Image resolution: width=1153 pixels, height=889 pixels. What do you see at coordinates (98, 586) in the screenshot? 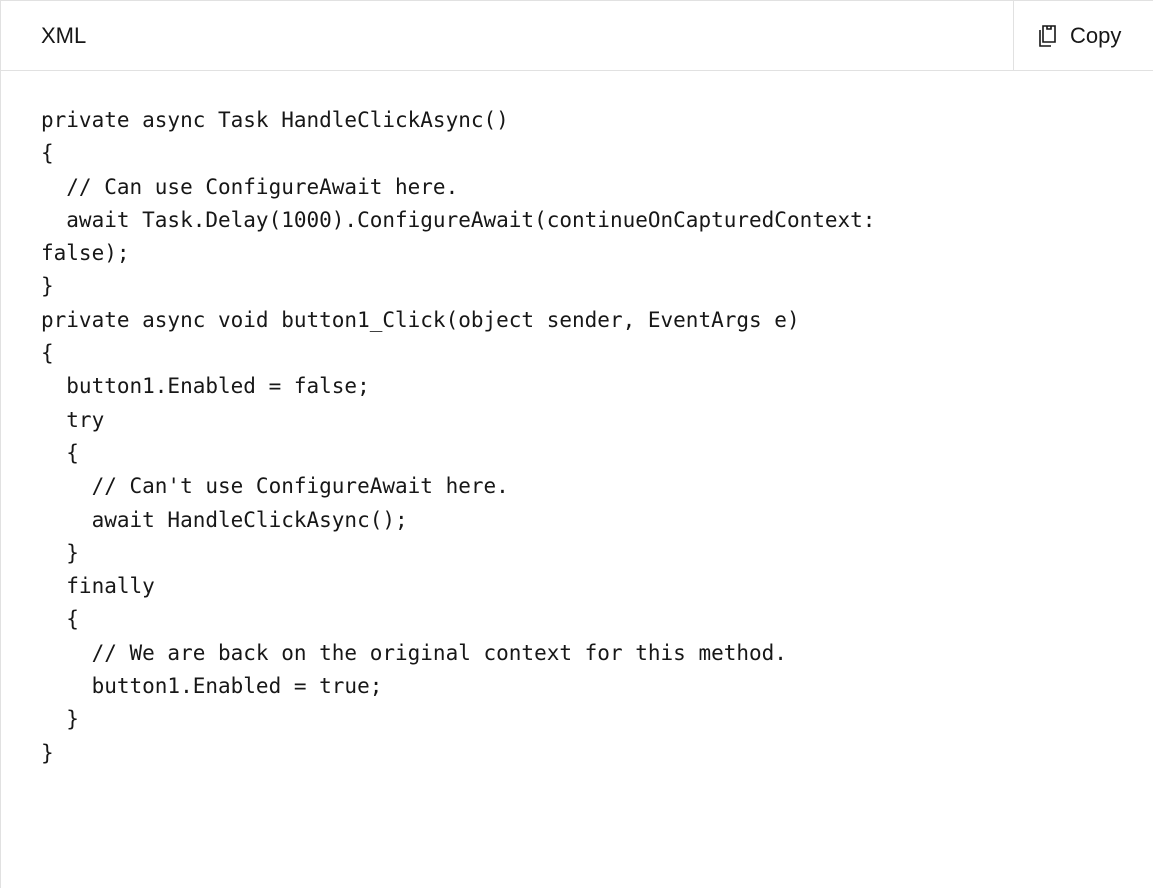
I see `code-line: finally` at bounding box center [98, 586].